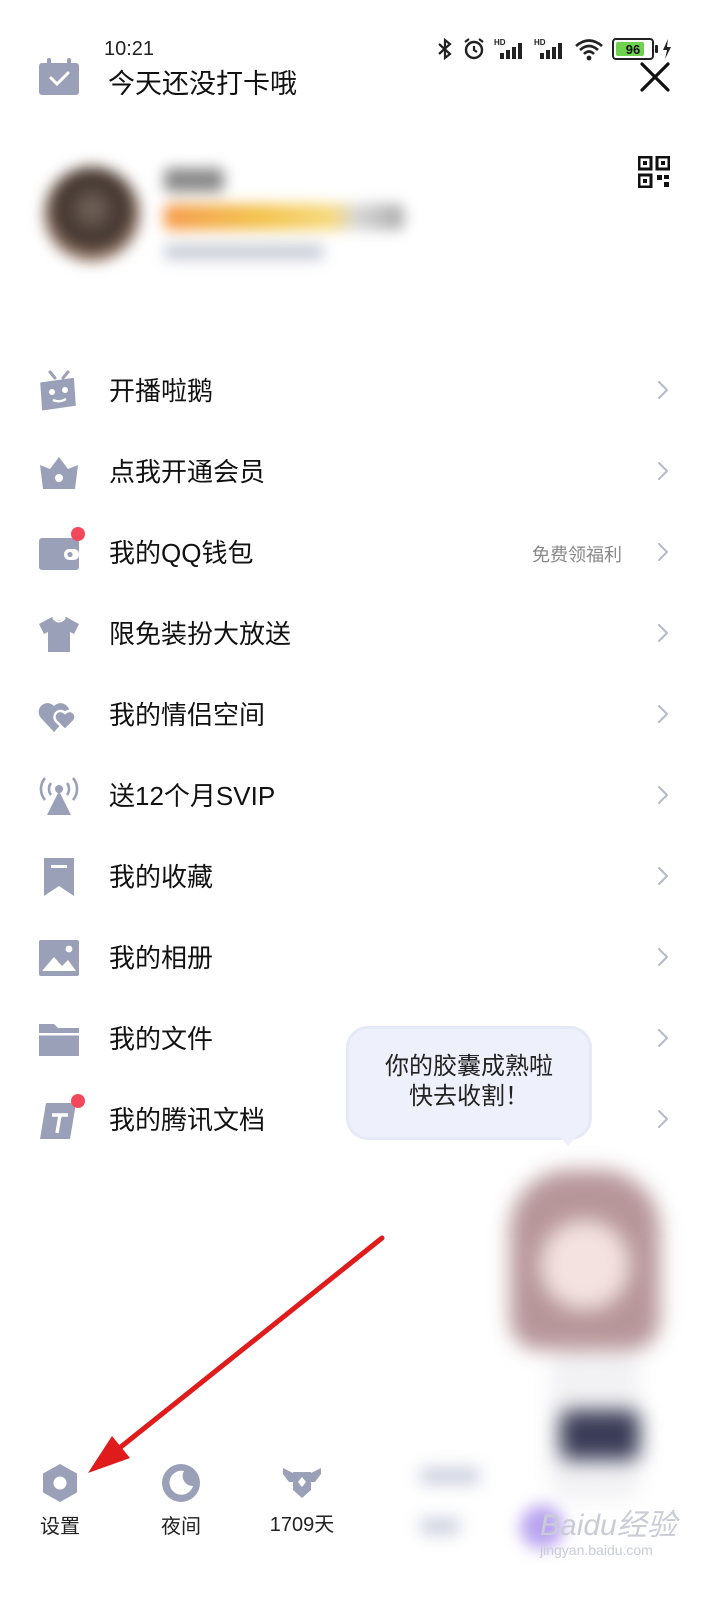  Describe the element at coordinates (59, 1039) in the screenshot. I see `folder-icon` at that location.